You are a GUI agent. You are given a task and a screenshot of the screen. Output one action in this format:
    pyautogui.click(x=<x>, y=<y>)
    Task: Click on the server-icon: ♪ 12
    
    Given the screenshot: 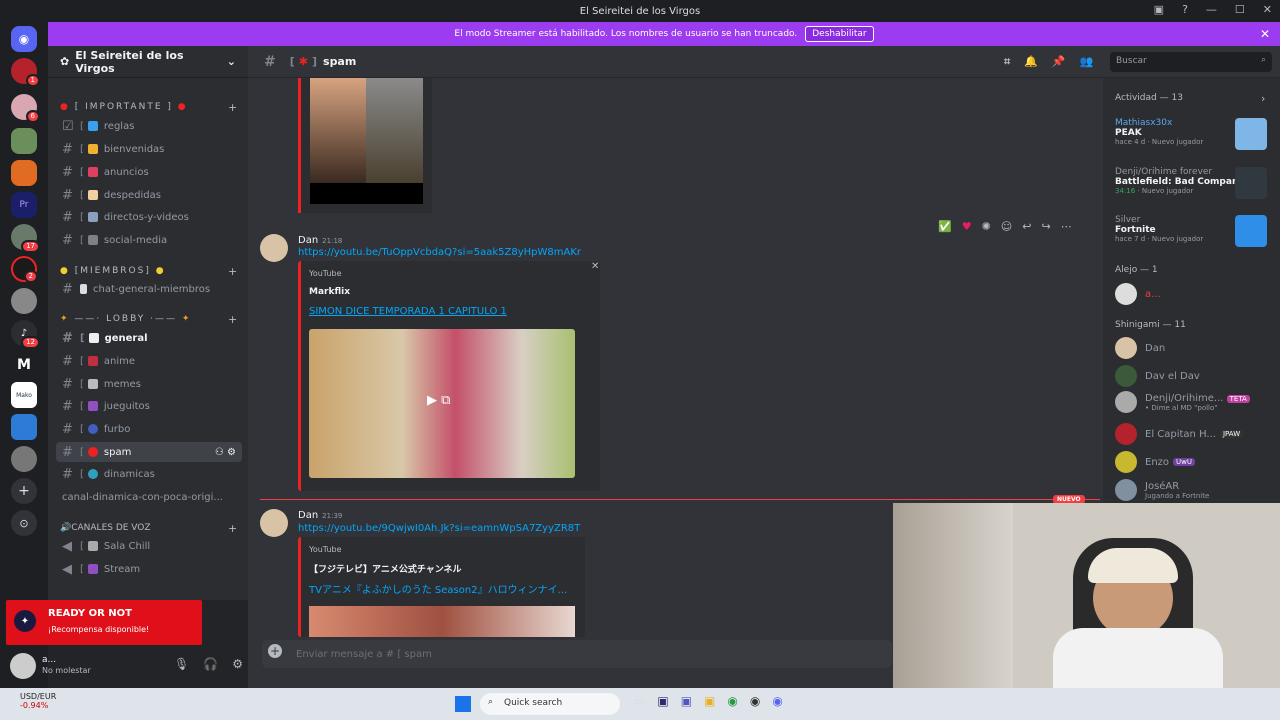 What is the action you would take?
    pyautogui.click(x=25, y=334)
    